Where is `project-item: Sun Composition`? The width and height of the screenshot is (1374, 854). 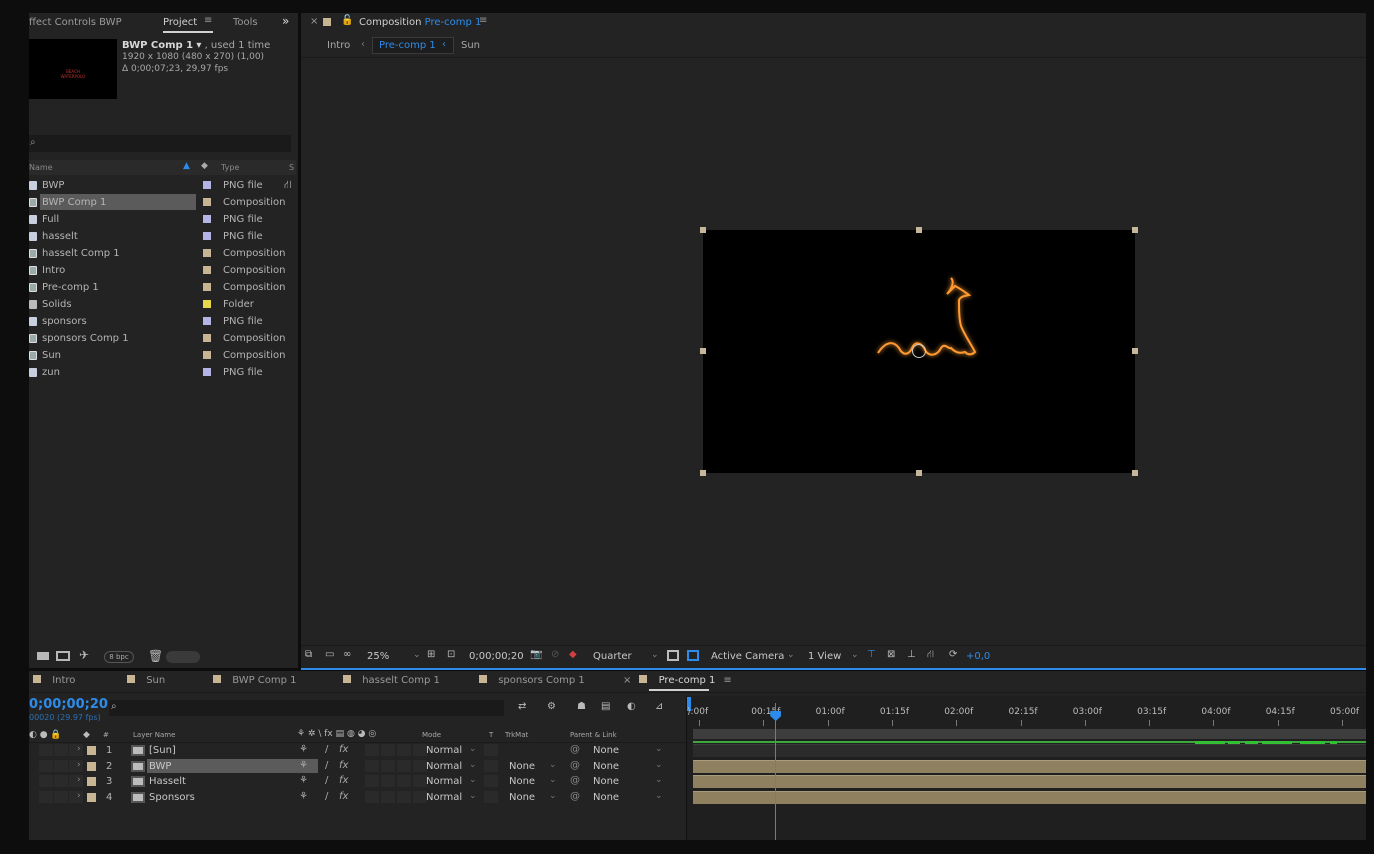
project-item: Sun Composition is located at coordinates (157, 355).